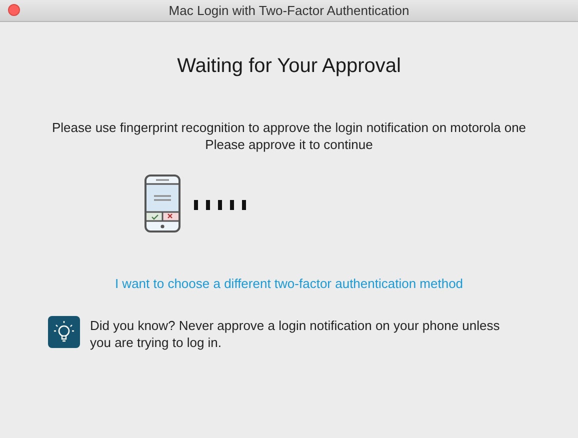  What do you see at coordinates (289, 10) in the screenshot?
I see `window-title: Mac Login with Two-Factor Authentication` at bounding box center [289, 10].